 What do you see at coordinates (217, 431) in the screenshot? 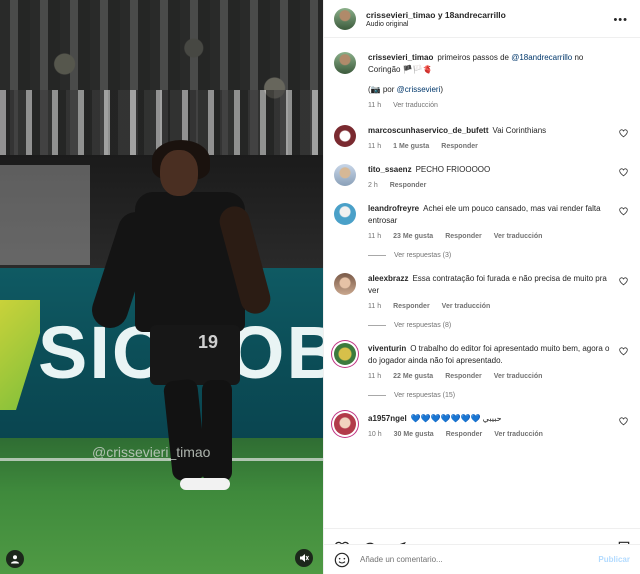
I see `player-leg-right` at bounding box center [217, 431].